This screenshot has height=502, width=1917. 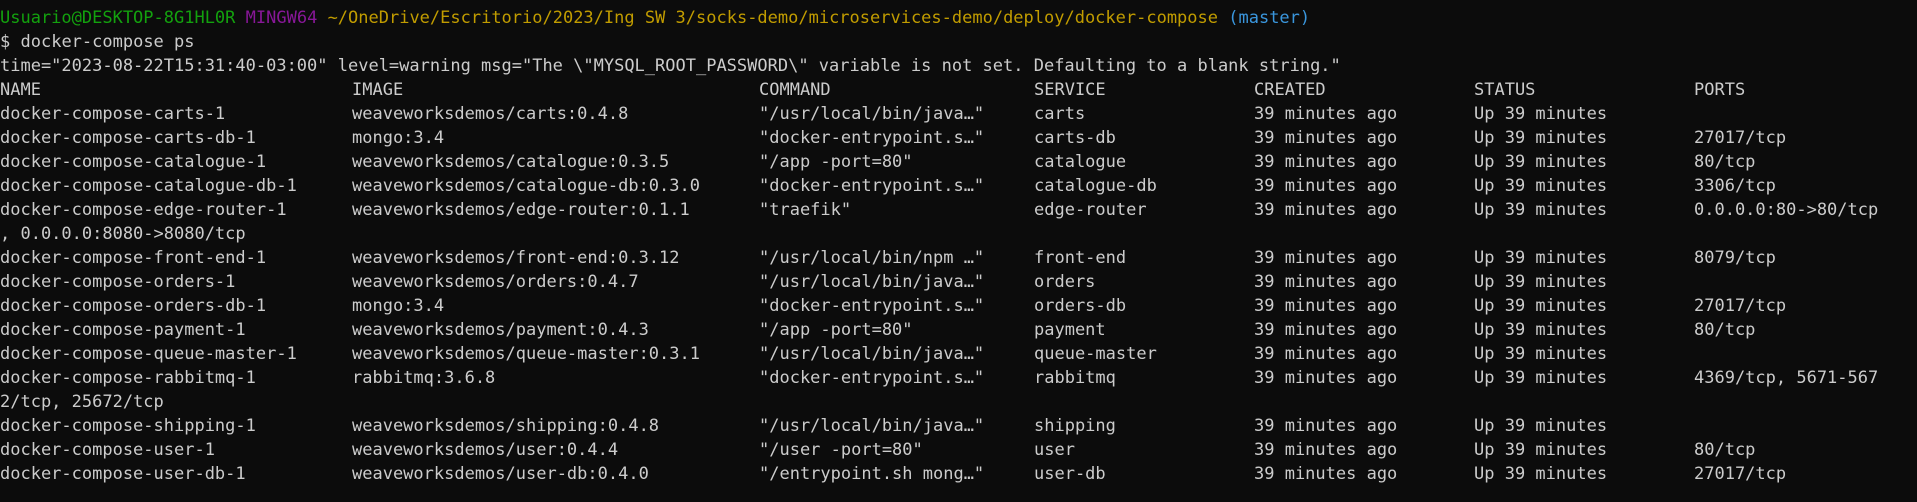 What do you see at coordinates (500, 474) in the screenshot?
I see `cell-image: weaveworksdemos/user-db:0.4.0` at bounding box center [500, 474].